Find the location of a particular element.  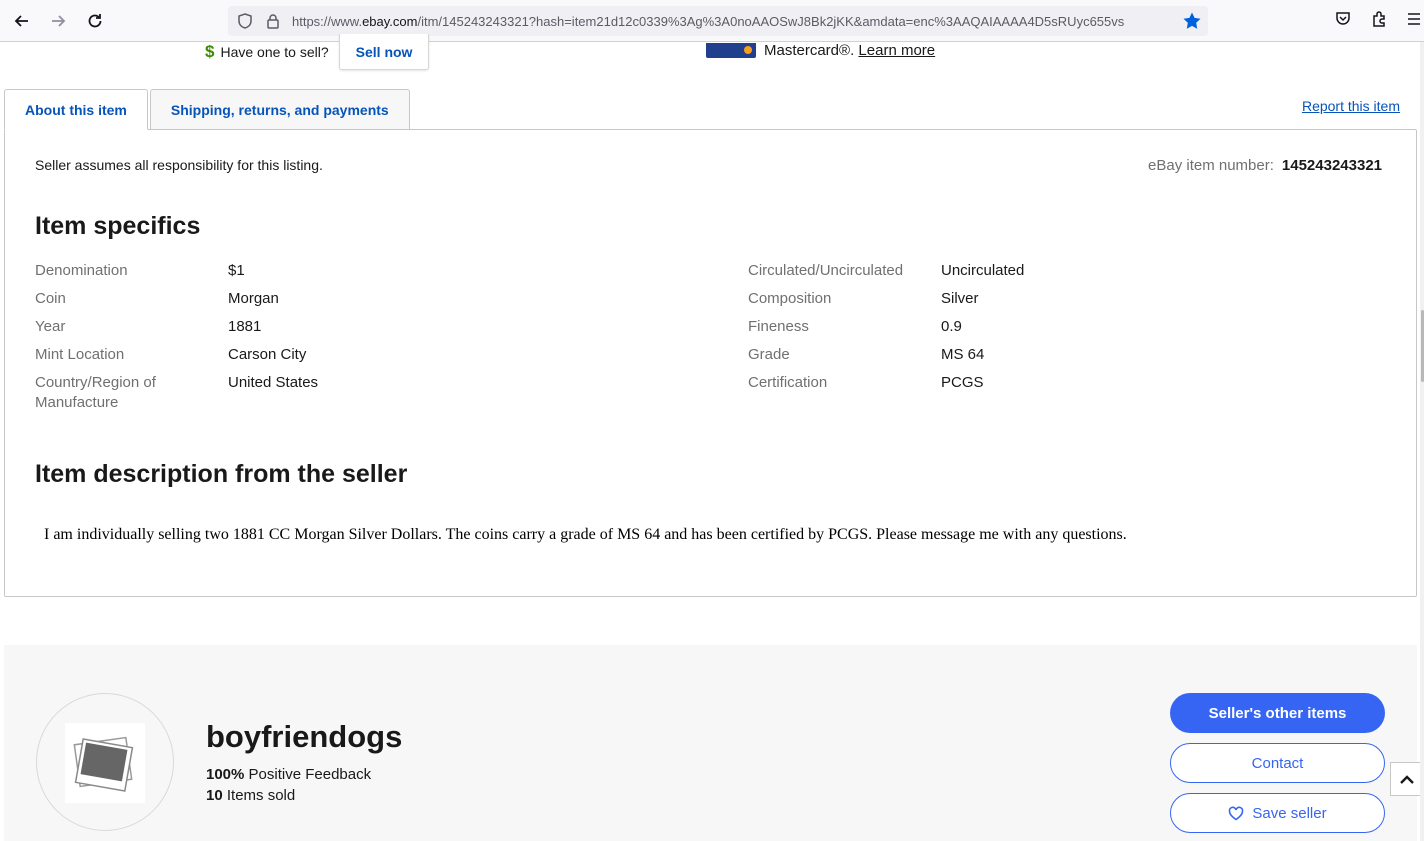

spec-value: United States is located at coordinates (273, 382).